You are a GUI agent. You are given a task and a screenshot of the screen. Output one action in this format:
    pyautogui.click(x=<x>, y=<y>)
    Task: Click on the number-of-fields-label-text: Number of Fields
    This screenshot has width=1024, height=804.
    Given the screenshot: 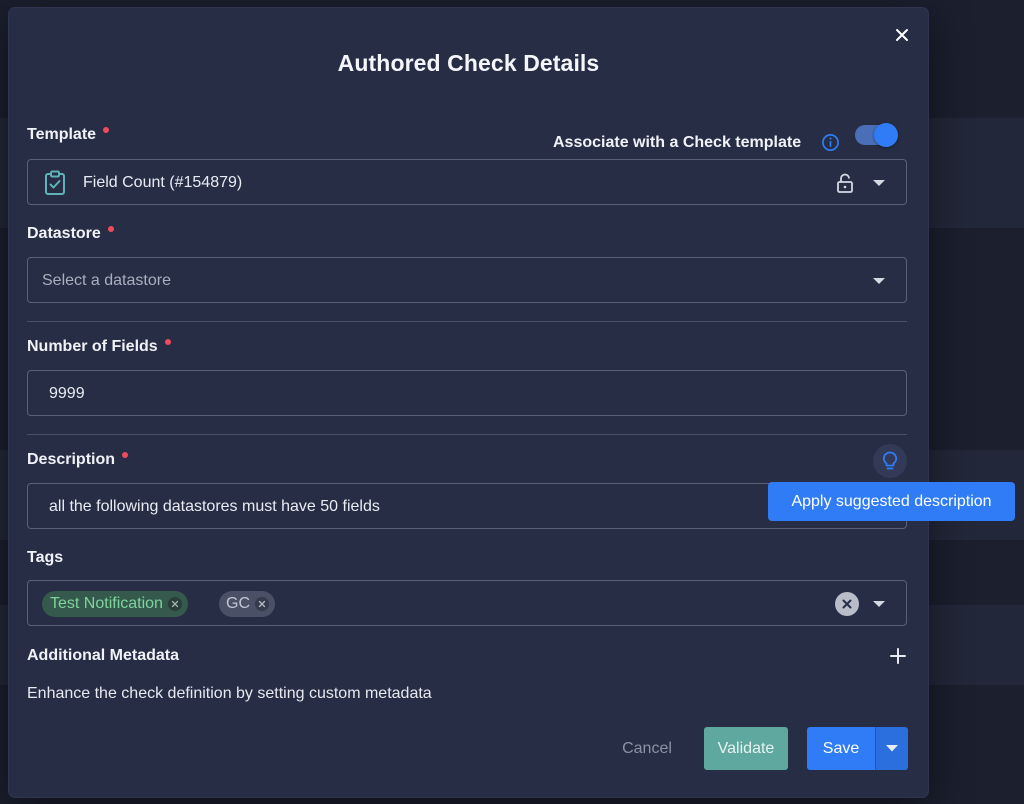 What is the action you would take?
    pyautogui.click(x=92, y=346)
    